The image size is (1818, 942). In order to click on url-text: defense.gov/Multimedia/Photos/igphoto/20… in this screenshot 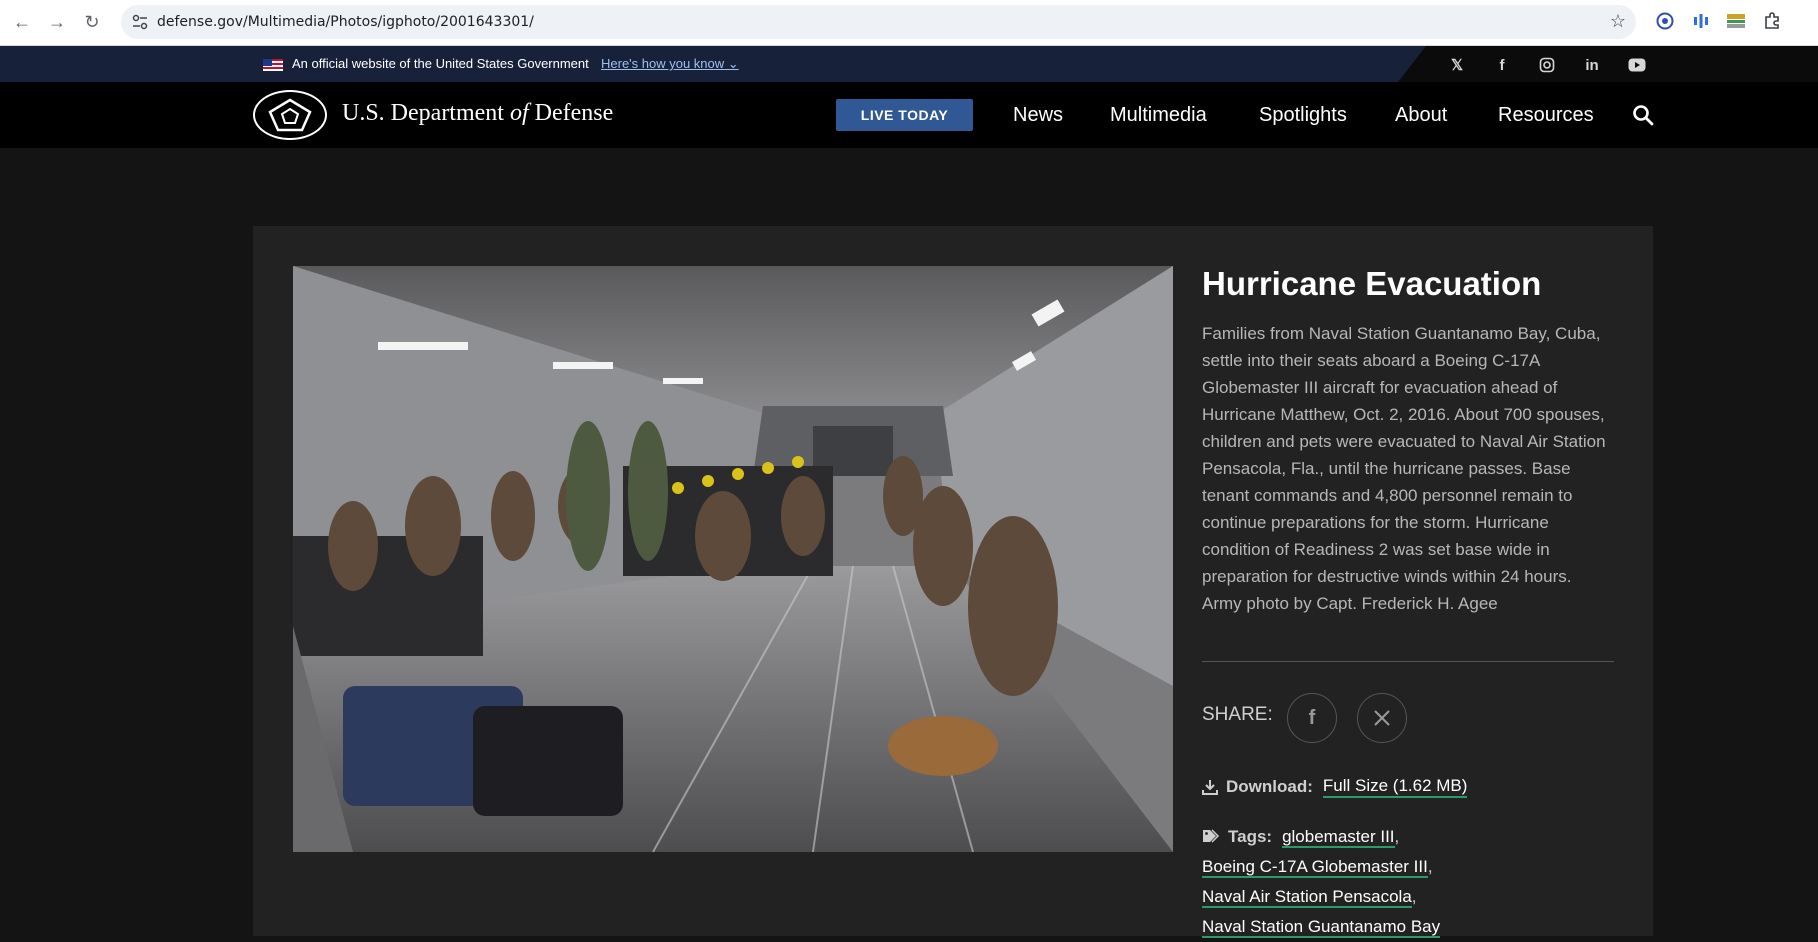, I will do `click(345, 22)`.